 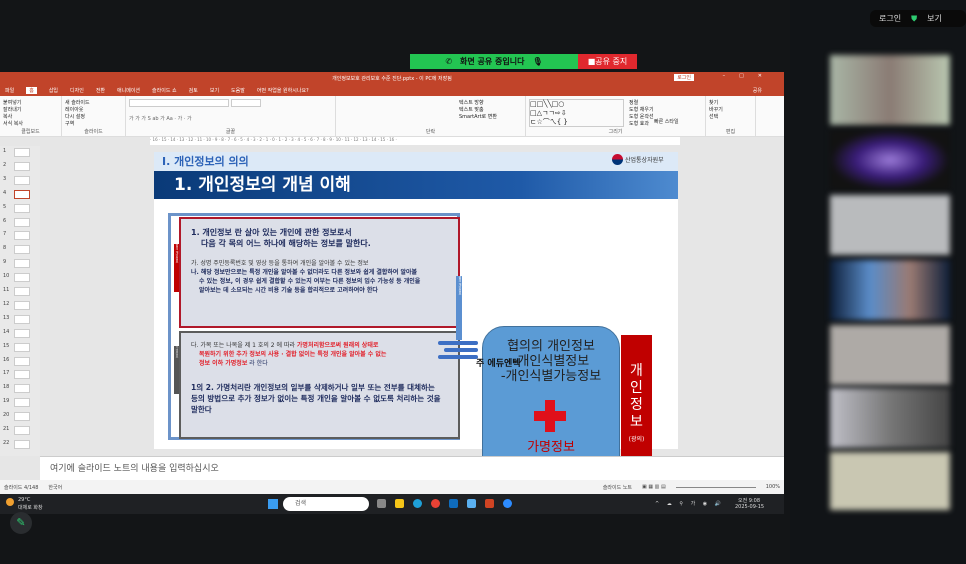 I want to click on zoom-level: 100%, so click(x=773, y=487).